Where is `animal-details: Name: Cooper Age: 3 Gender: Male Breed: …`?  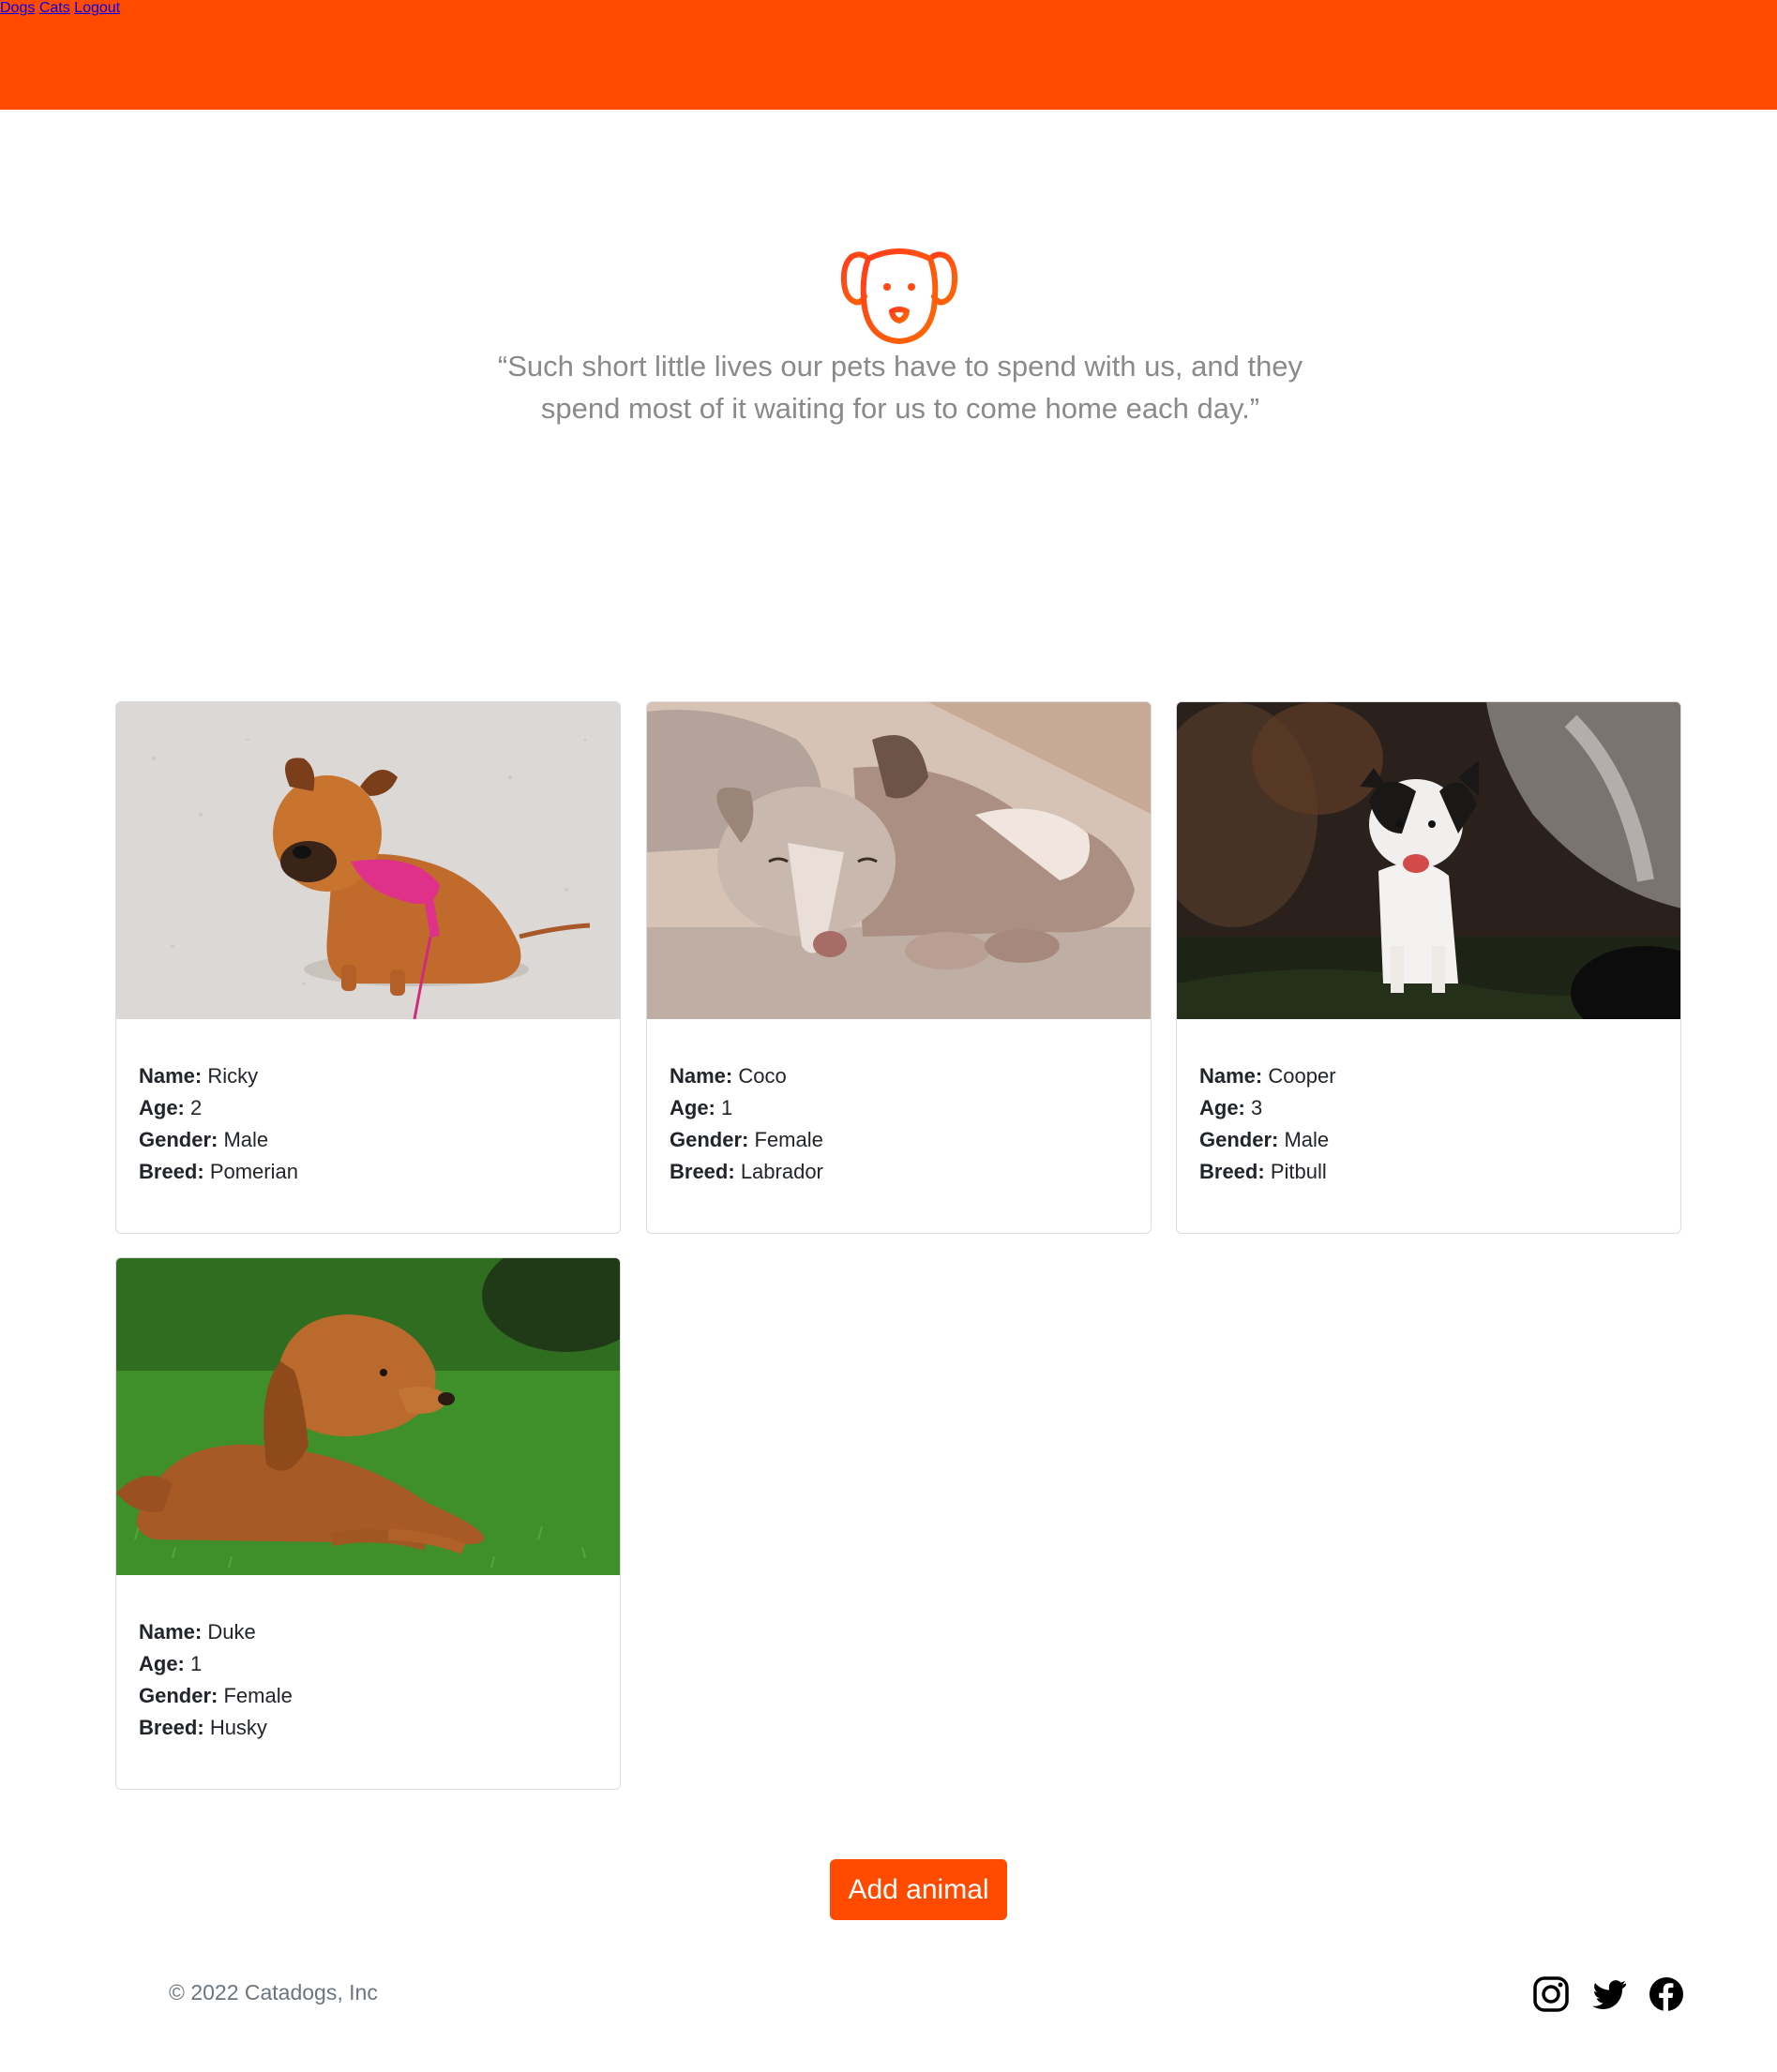
animal-details: Name: Cooper Age: 3 Gender: Male Breed: … is located at coordinates (1267, 1124).